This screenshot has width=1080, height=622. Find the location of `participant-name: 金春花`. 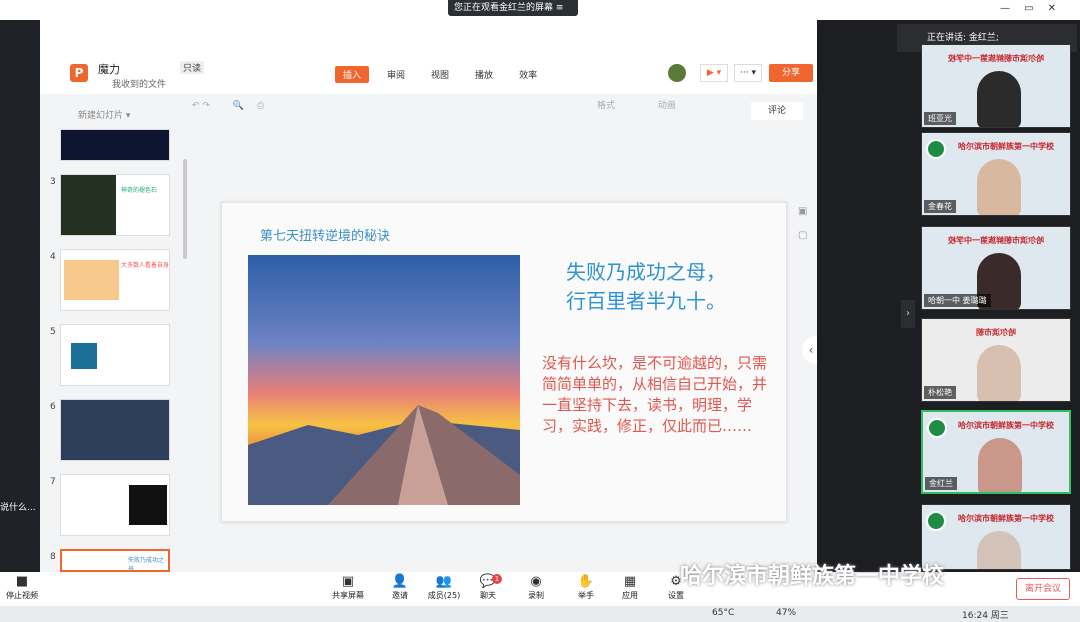

participant-name: 金春花 is located at coordinates (940, 206).